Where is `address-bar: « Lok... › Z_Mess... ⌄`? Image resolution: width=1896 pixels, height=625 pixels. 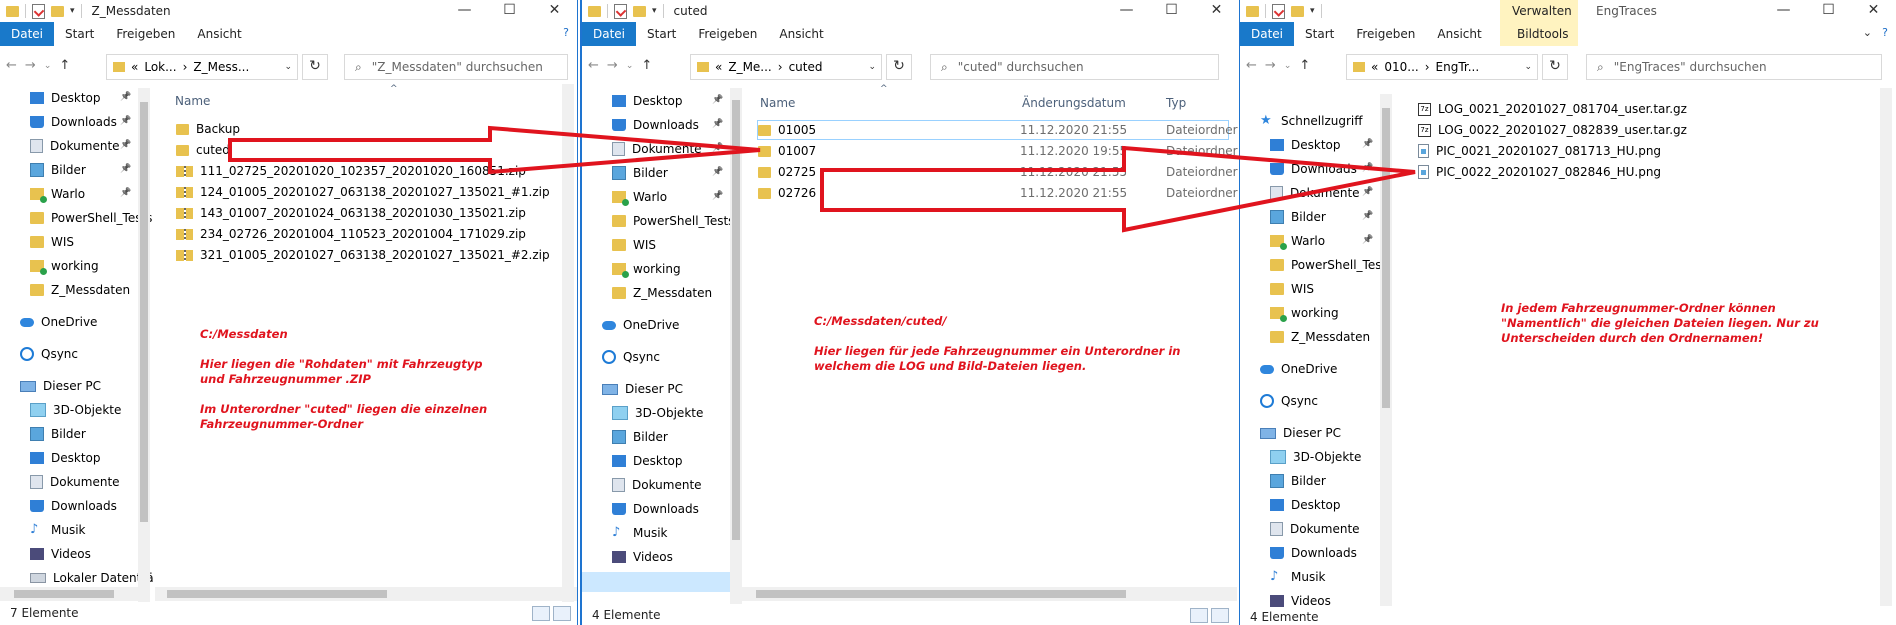 address-bar: « Lok... › Z_Mess... ⌄ is located at coordinates (202, 67).